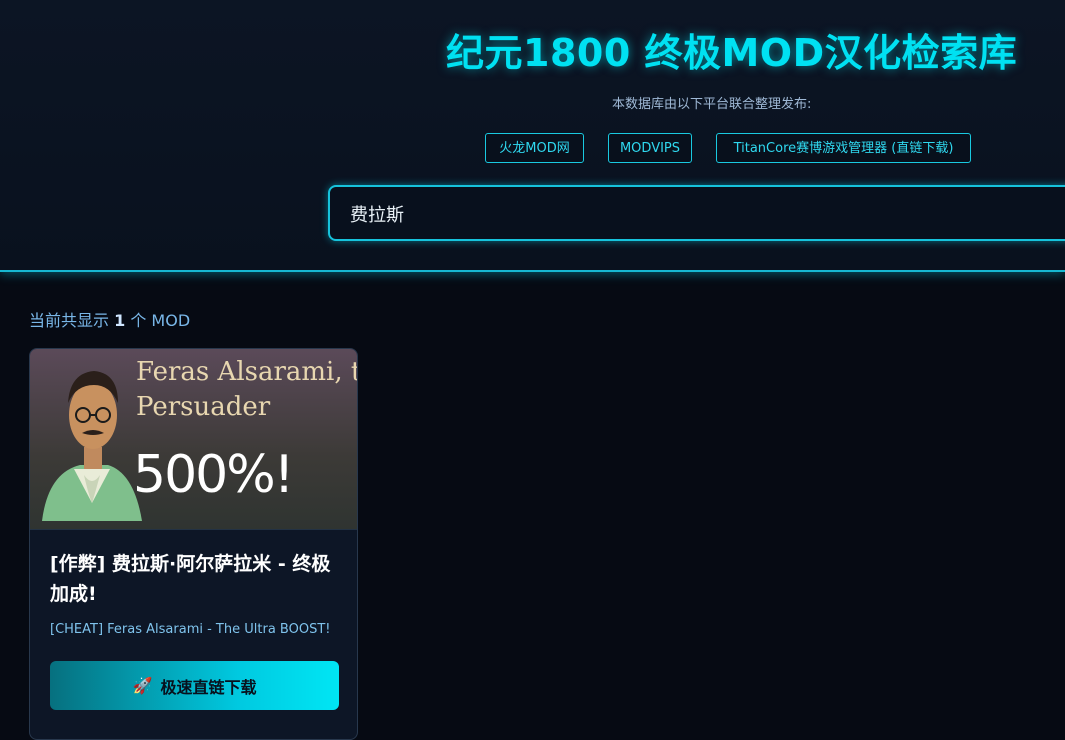  What do you see at coordinates (92, 446) in the screenshot?
I see `portrait-illustration` at bounding box center [92, 446].